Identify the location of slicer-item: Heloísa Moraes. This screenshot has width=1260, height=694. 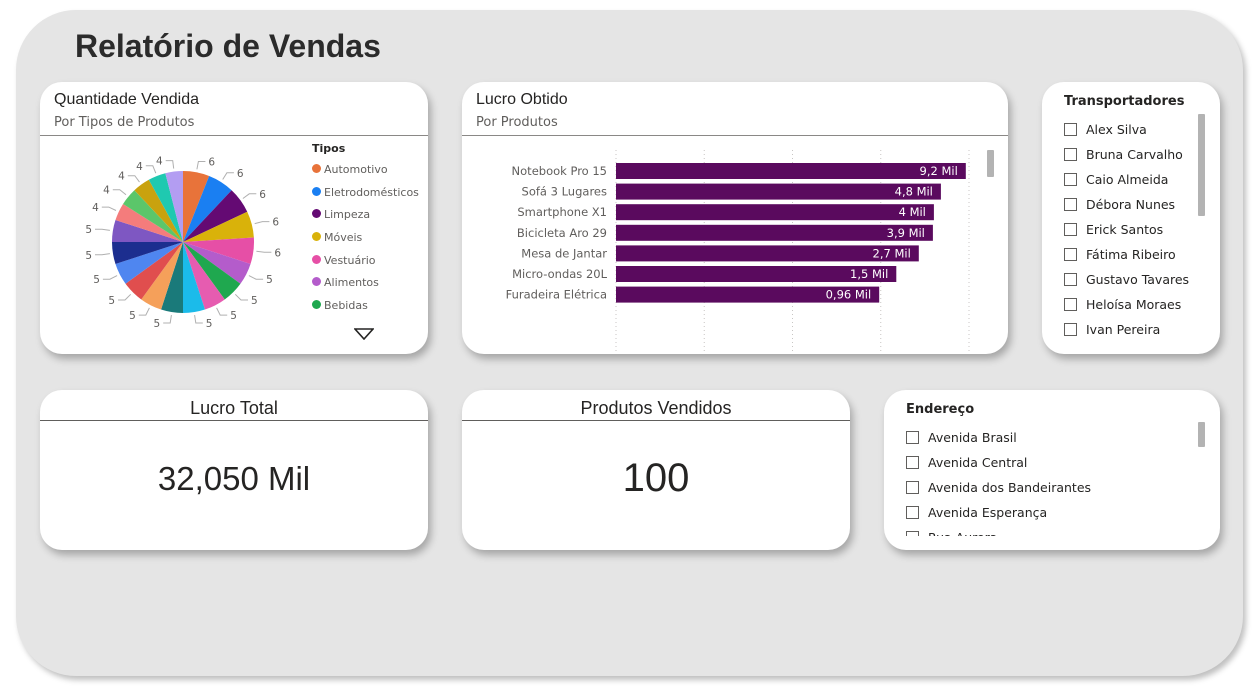
(1127, 304).